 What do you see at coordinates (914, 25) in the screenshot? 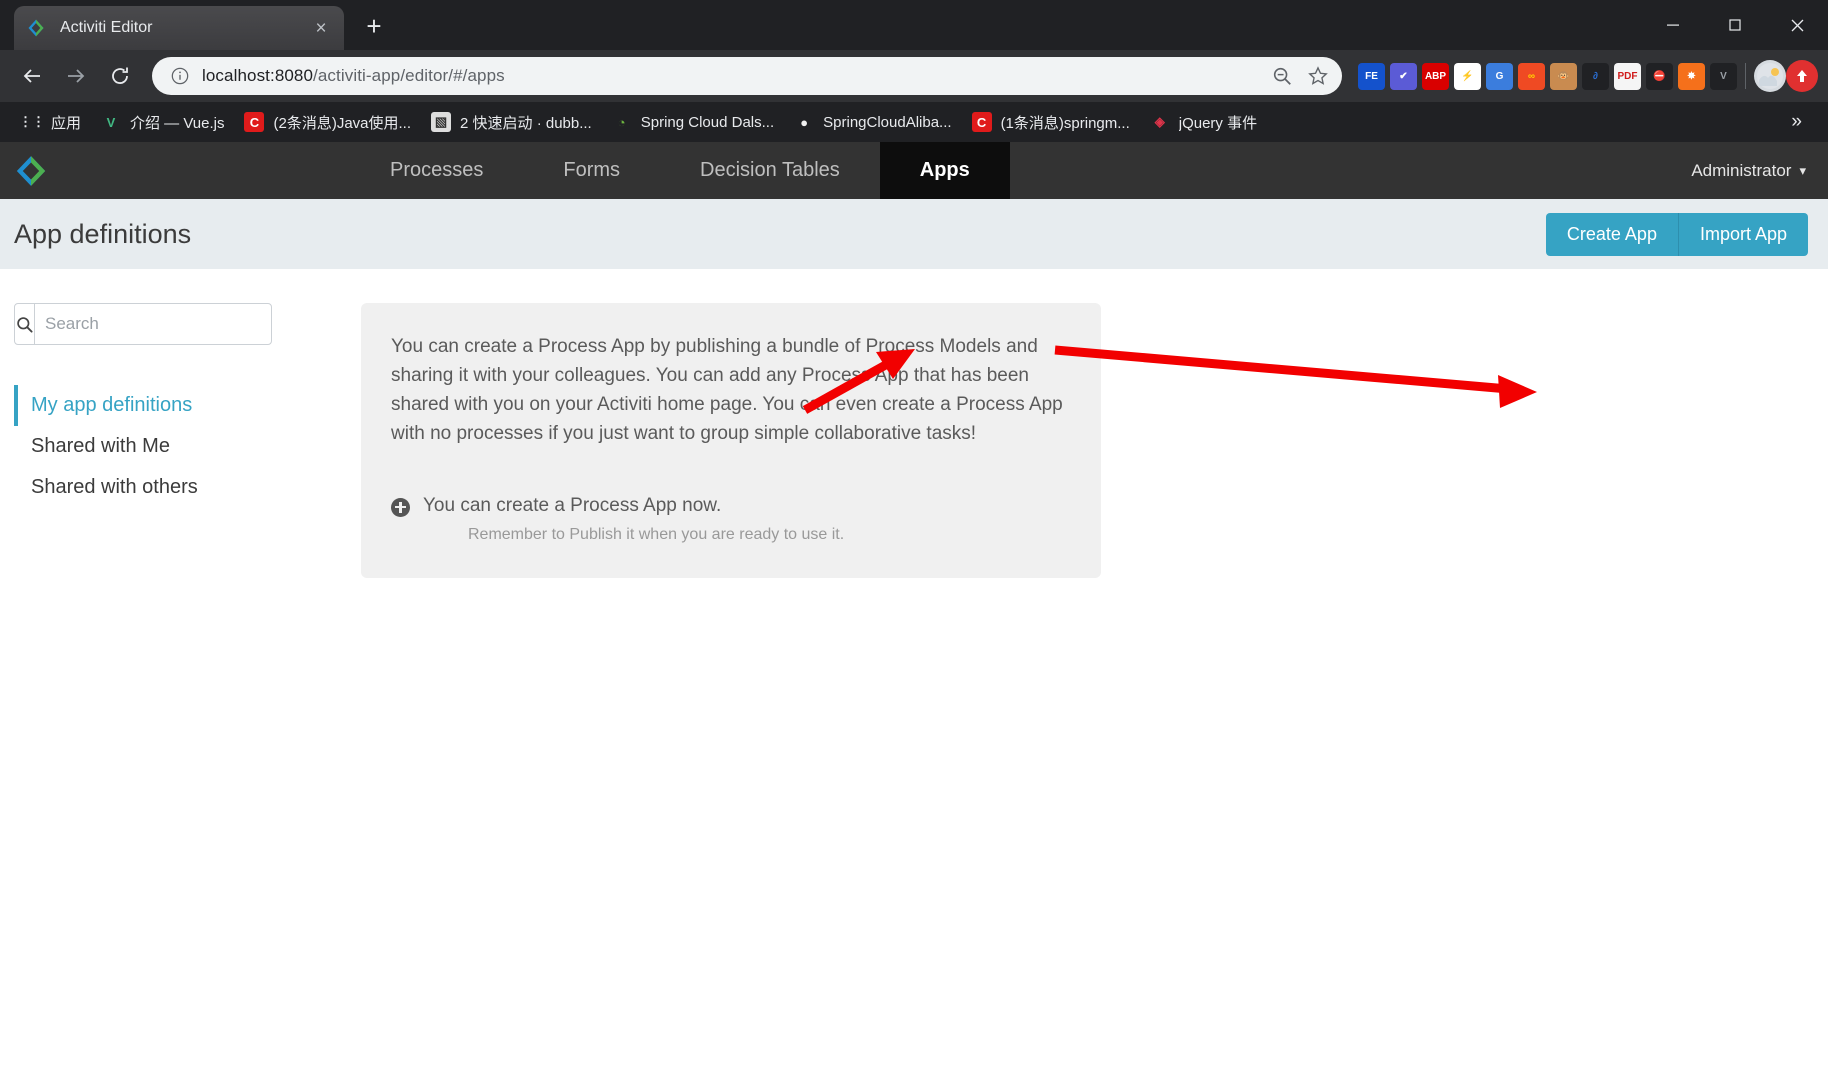
I see `browser-titlebar: Activiti Editor × +` at bounding box center [914, 25].